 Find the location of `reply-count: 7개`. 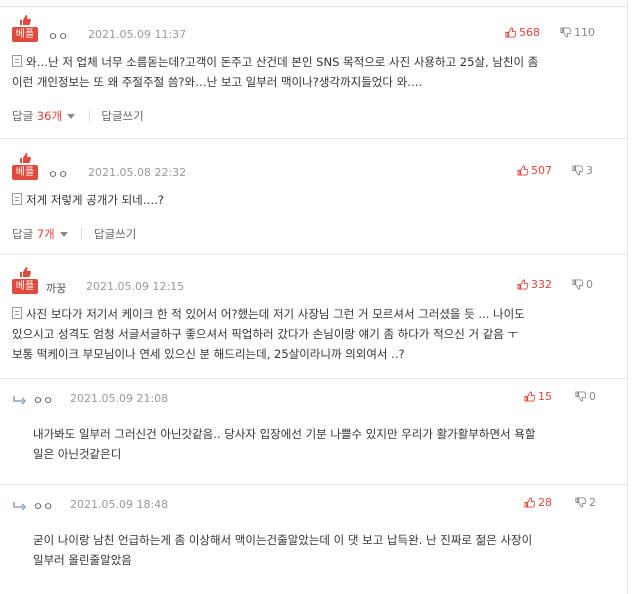

reply-count: 7개 is located at coordinates (45, 234).